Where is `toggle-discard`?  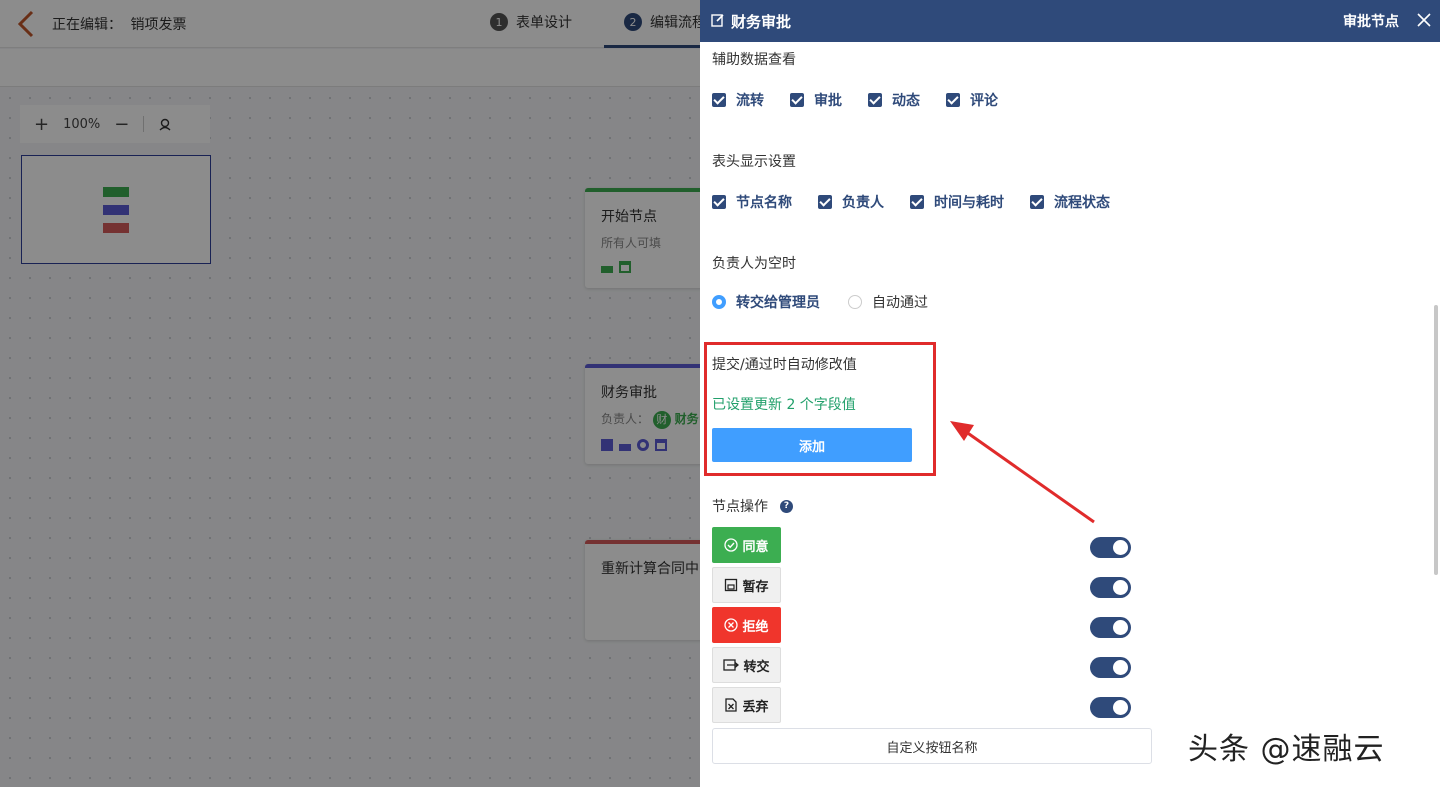 toggle-discard is located at coordinates (1110, 707).